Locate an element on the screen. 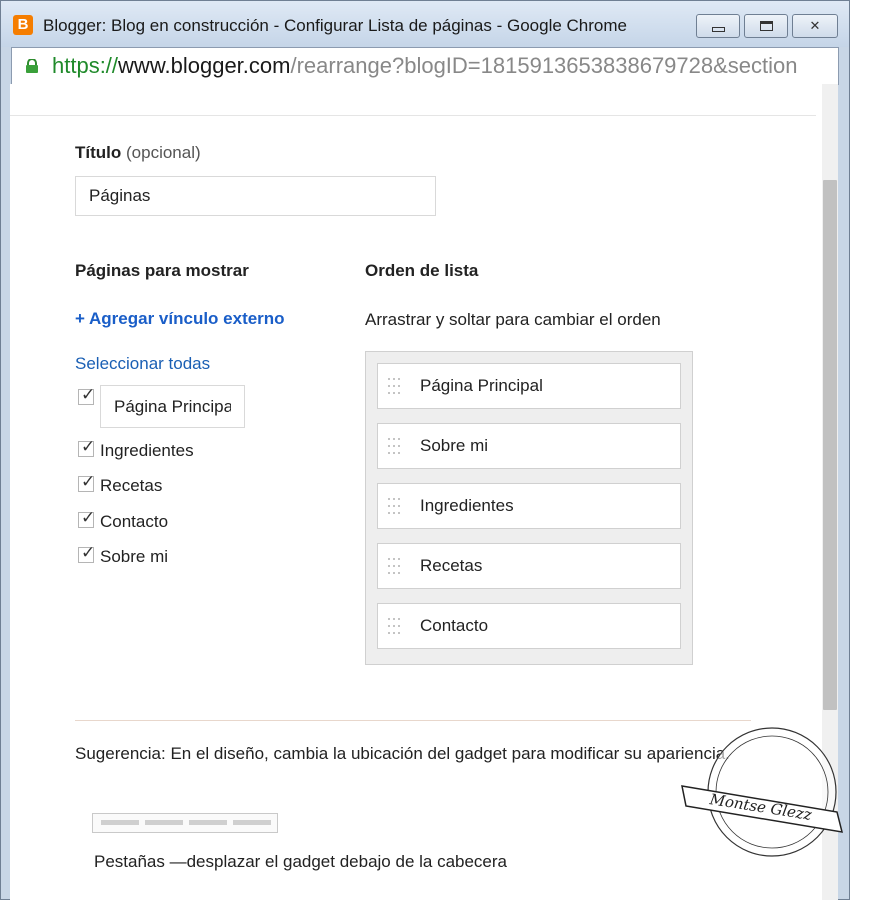 The image size is (874, 900). title-optional: (opcional) is located at coordinates (163, 152).